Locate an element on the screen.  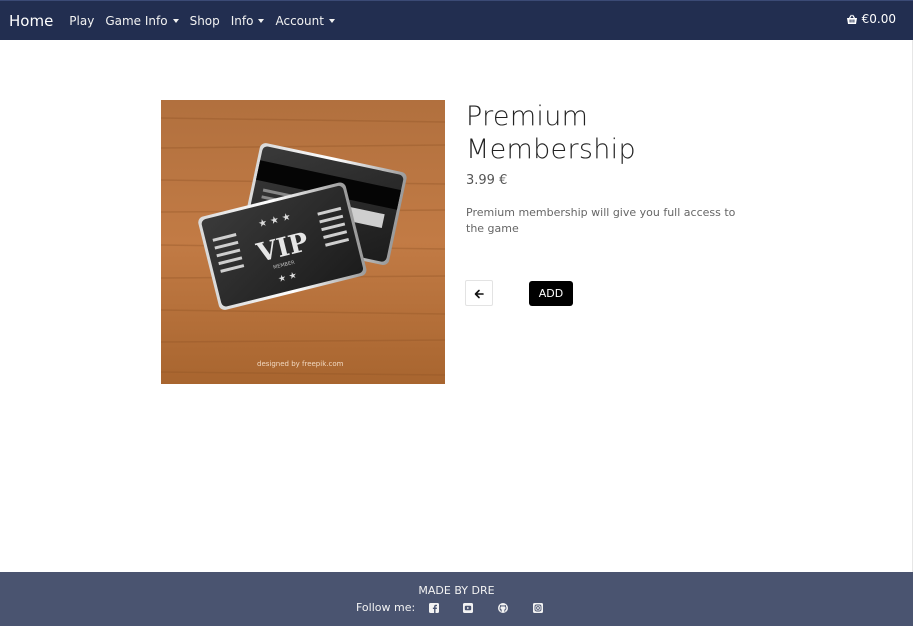
footer-credit: MADE BY DRE is located at coordinates (456, 590).